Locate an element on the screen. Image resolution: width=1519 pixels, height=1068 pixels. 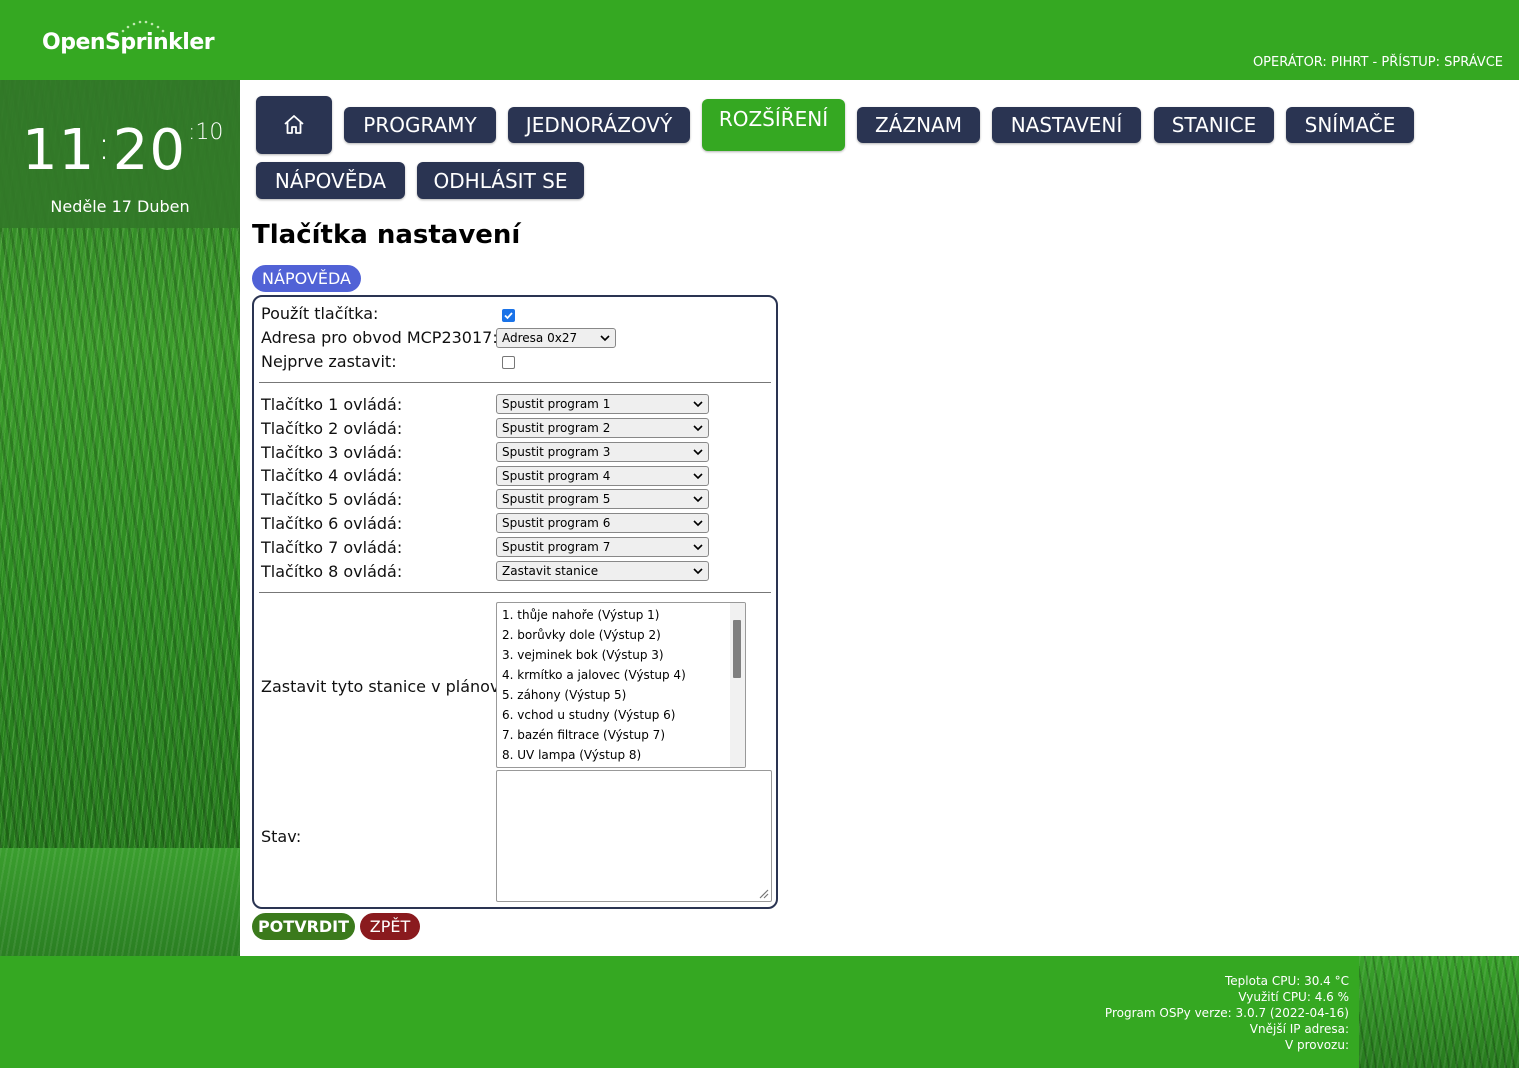
button-6-select: Spustit program 6 is located at coordinates (602, 523).